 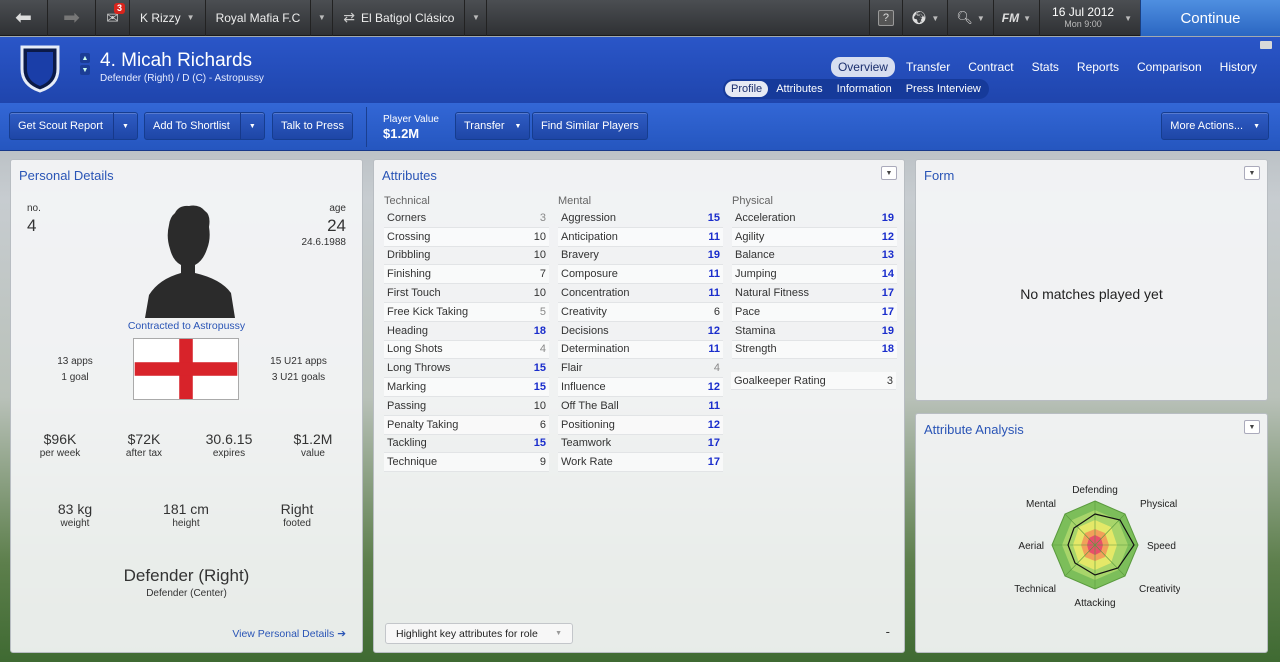 What do you see at coordinates (1098, 67) in the screenshot?
I see `tab-reports: Reports` at bounding box center [1098, 67].